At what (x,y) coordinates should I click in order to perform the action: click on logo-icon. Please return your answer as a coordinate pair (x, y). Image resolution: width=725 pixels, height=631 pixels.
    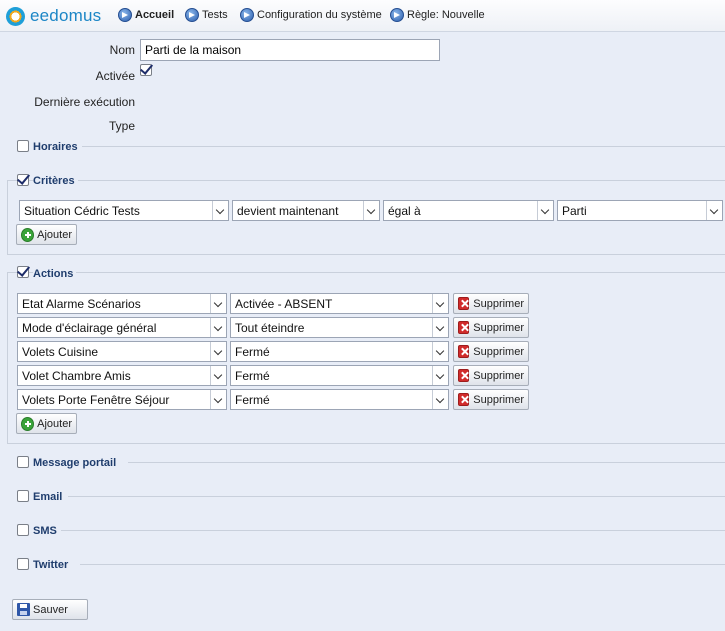
    Looking at the image, I should click on (15, 16).